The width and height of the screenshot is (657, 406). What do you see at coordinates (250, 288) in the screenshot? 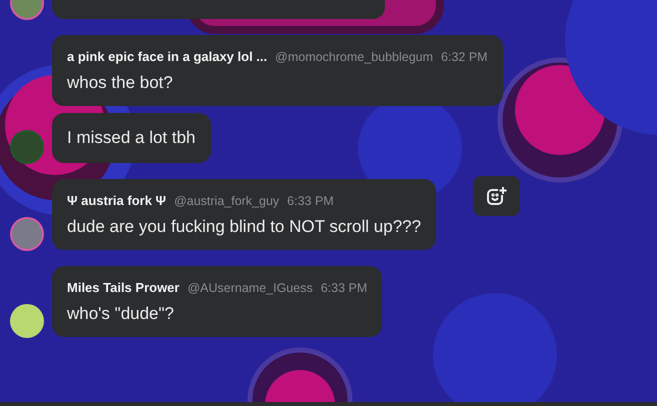
I see `user-handle: @AUsername_IGuess` at bounding box center [250, 288].